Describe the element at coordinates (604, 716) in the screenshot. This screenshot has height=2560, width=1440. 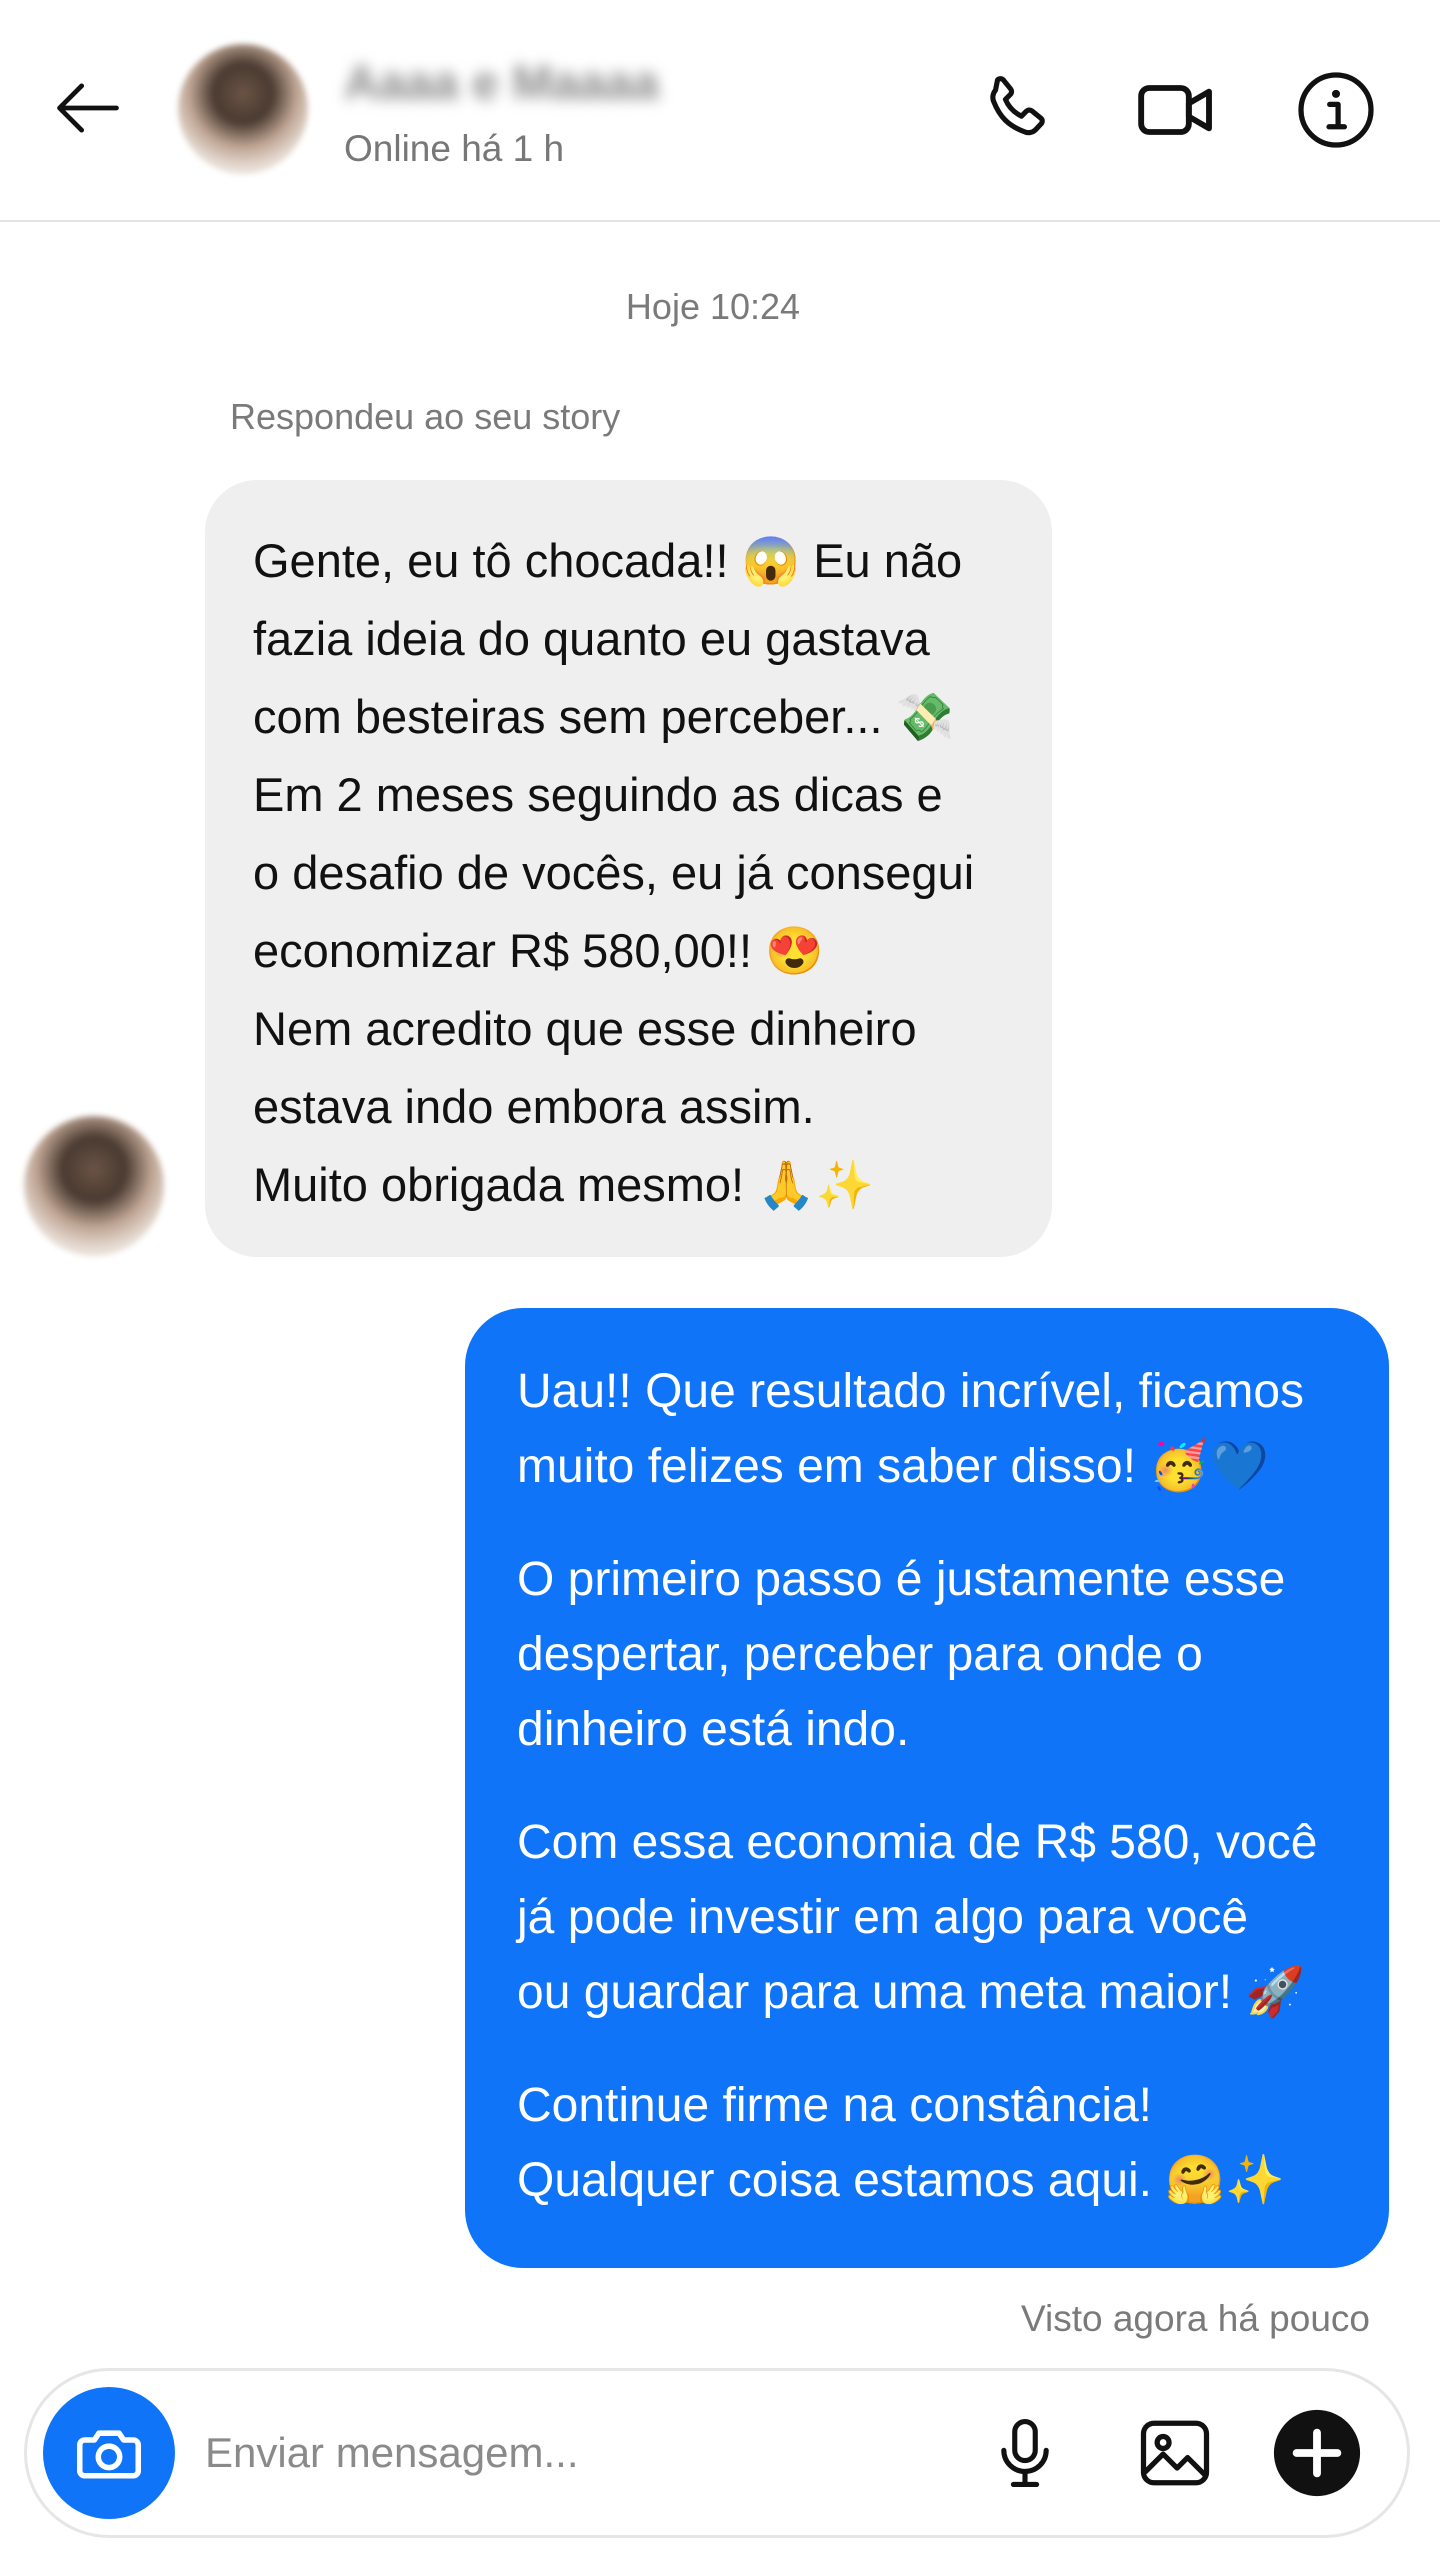
I see `message-line: com besteiras sem perceber... 💸` at that location.